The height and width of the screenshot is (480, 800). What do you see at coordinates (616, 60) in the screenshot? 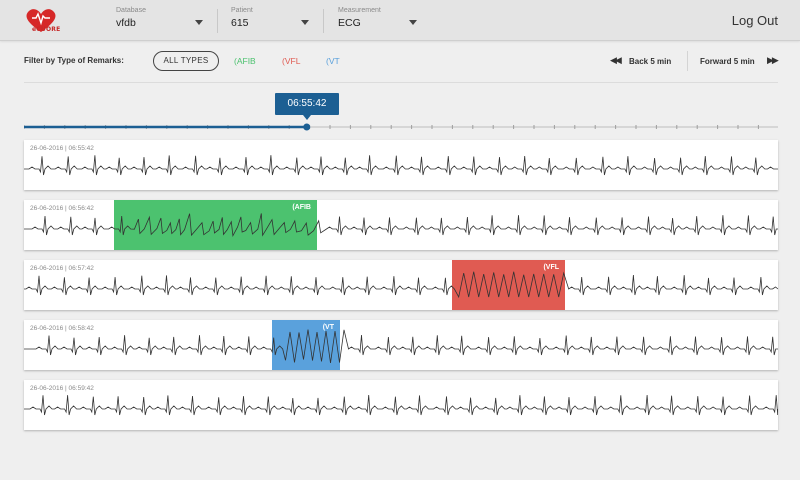
I see `rewind-icon: ◀◀` at bounding box center [616, 60].